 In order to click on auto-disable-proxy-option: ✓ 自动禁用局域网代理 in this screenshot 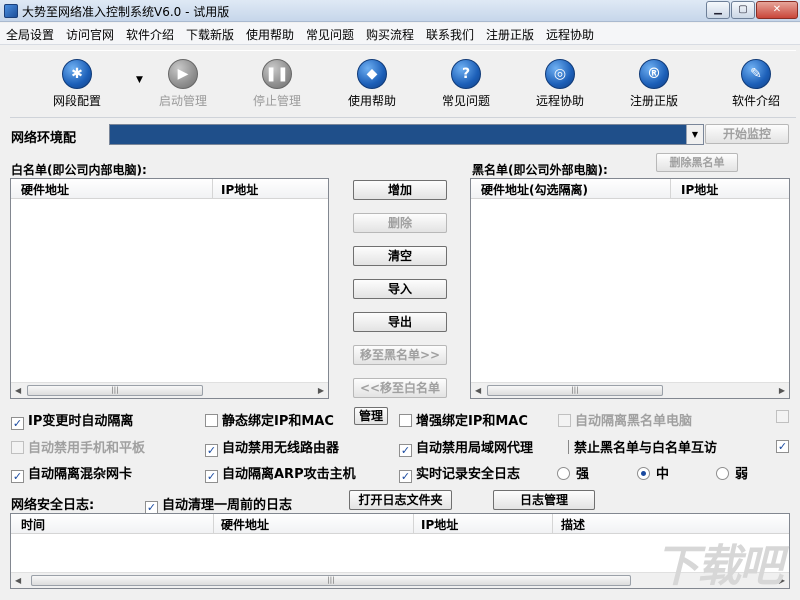, I will do `click(466, 447)`.